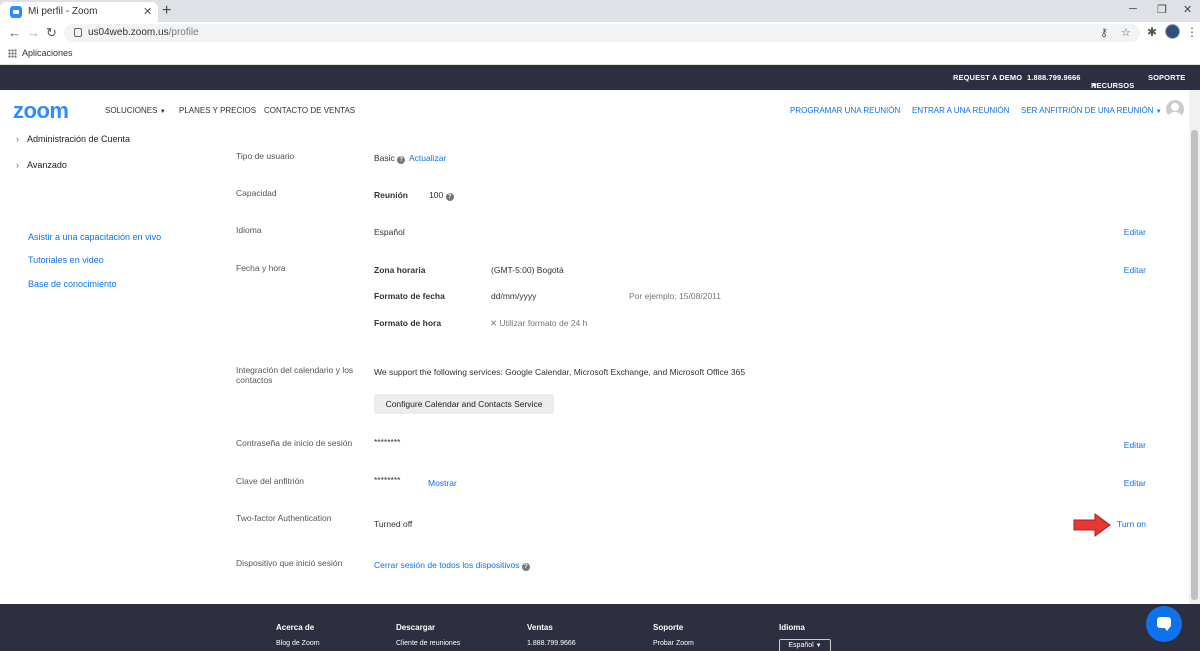 The width and height of the screenshot is (1200, 651). Describe the element at coordinates (514, 296) in the screenshot. I see `date-format-value: dd/mm/yyyy` at that location.